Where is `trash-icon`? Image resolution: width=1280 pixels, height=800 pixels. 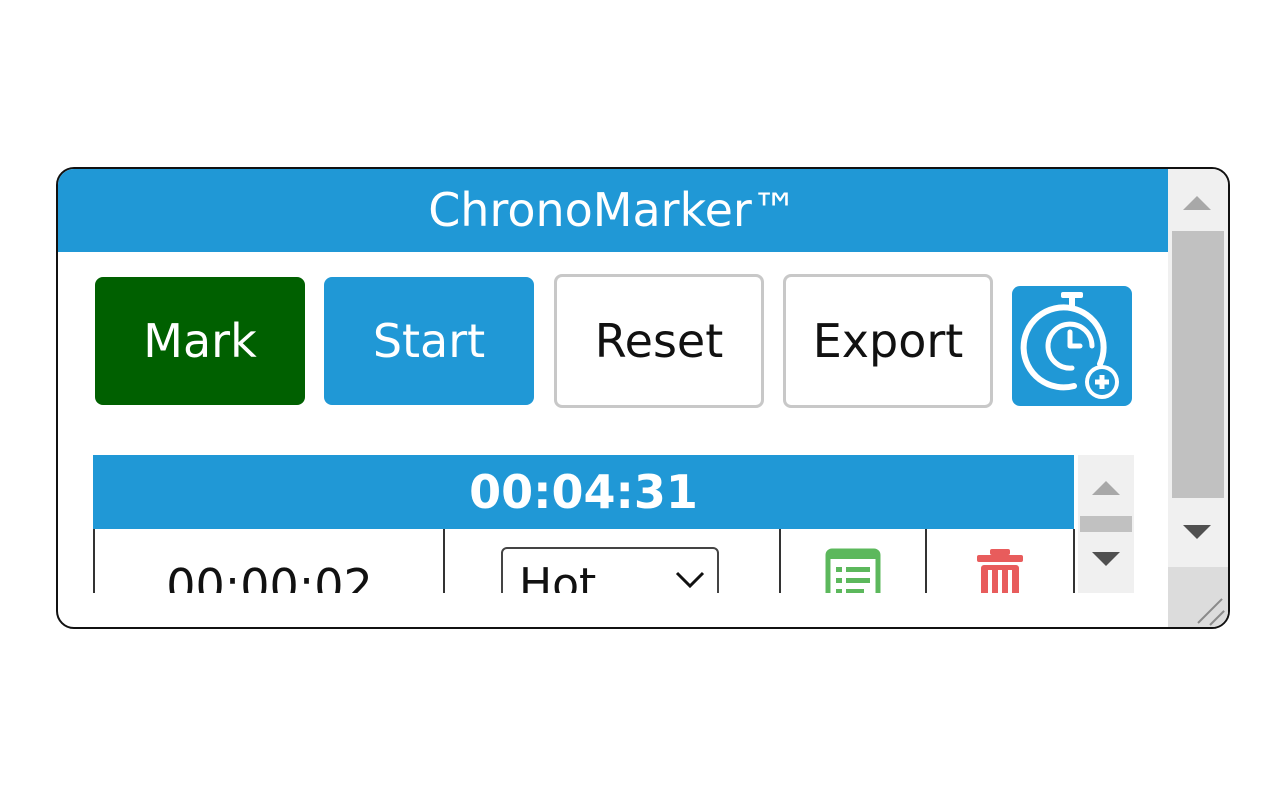
trash-icon is located at coordinates (1000, 561).